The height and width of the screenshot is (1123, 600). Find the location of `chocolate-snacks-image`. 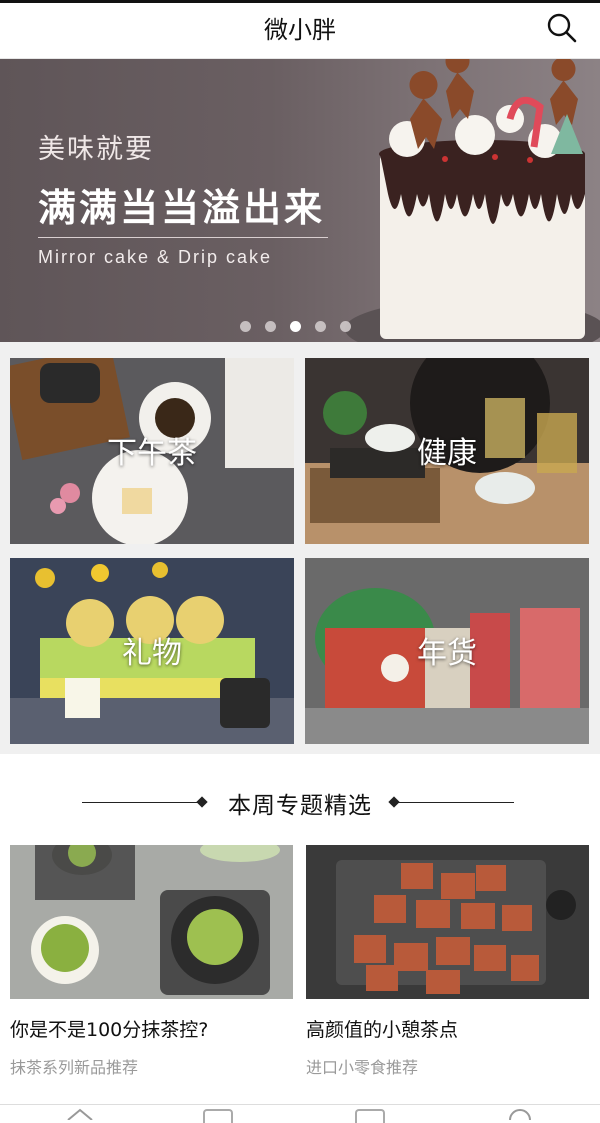

chocolate-snacks-image is located at coordinates (447, 922).